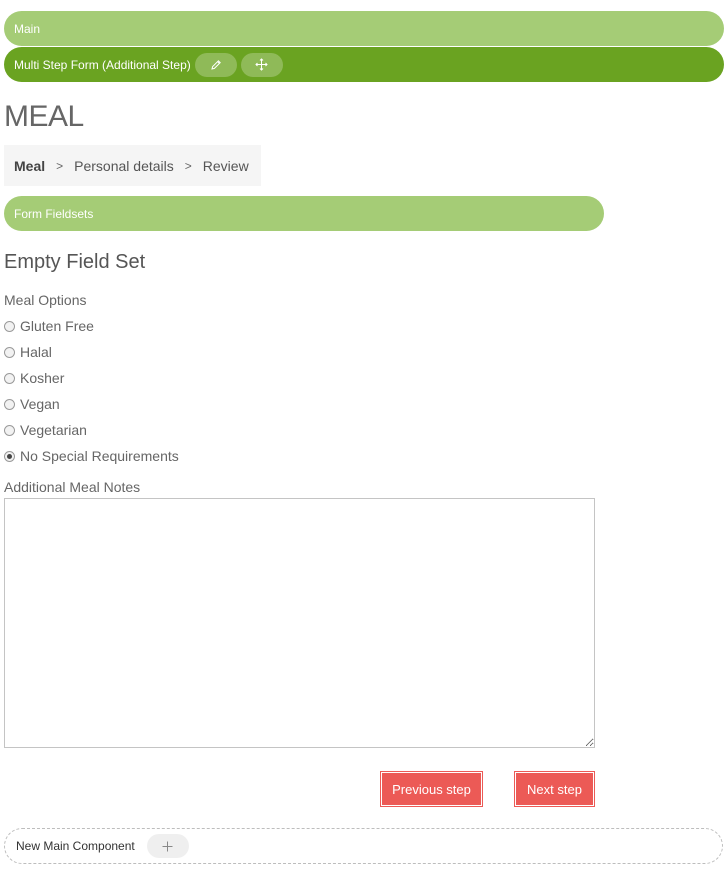 This screenshot has height=878, width=728. I want to click on previous-step-button: Previous step, so click(431, 789).